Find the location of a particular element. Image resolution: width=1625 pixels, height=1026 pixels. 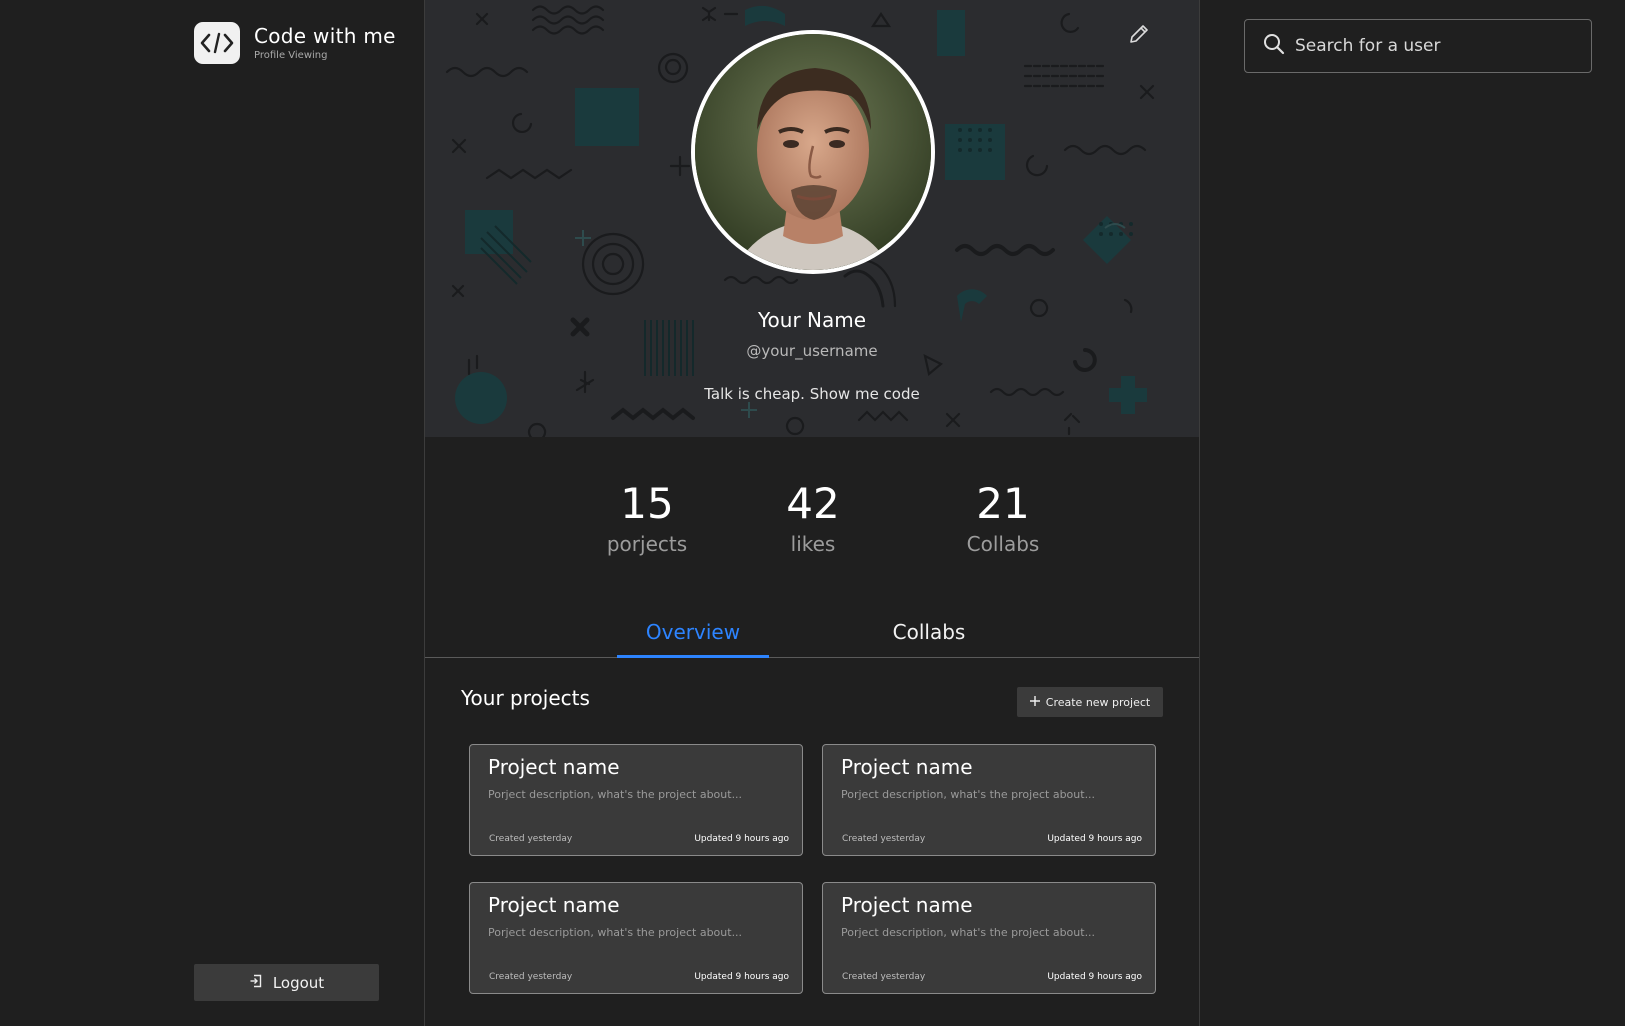

search-input is located at coordinates (1440, 46).